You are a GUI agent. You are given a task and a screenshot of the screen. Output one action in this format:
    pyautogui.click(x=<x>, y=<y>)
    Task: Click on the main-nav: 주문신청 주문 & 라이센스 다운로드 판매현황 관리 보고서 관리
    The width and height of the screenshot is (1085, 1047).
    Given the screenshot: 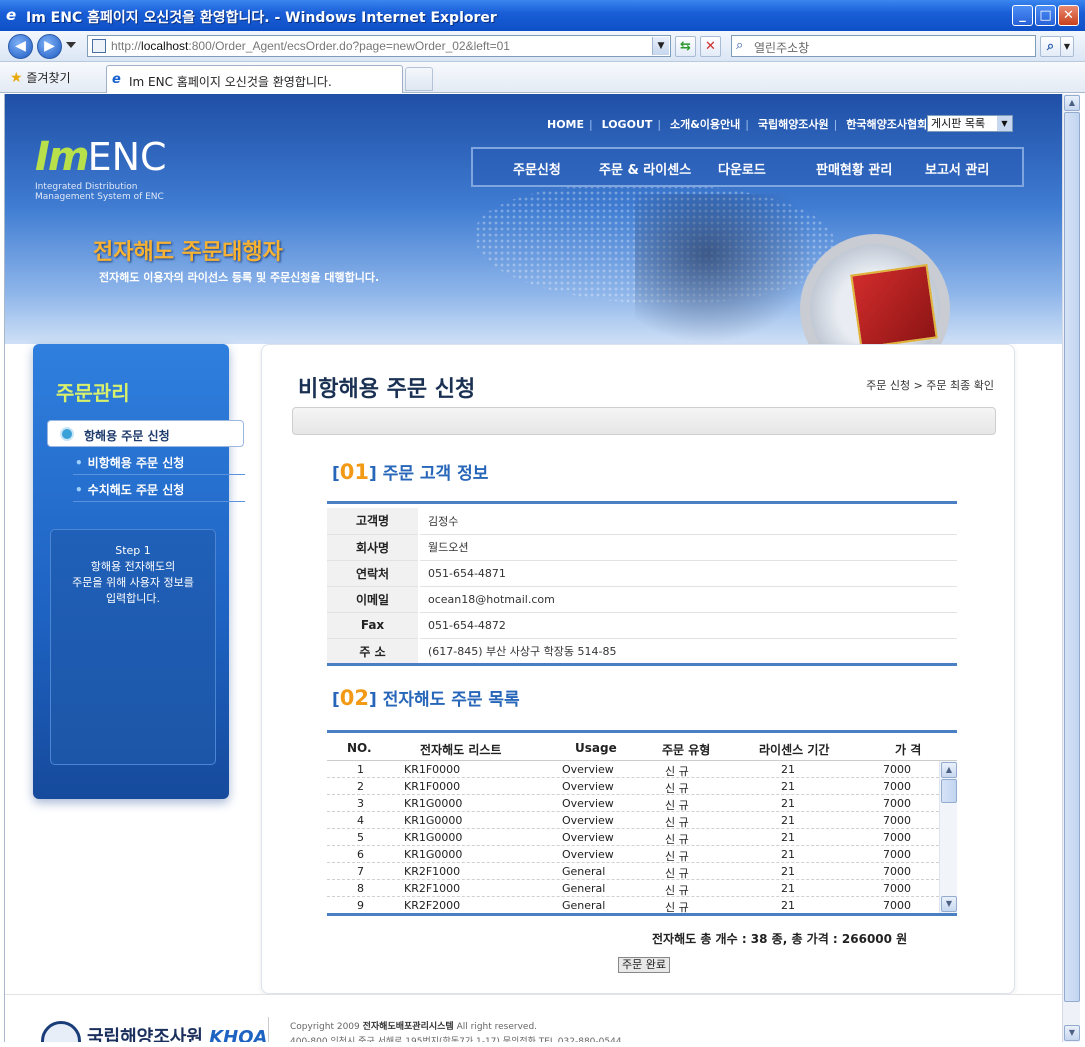 What is the action you would take?
    pyautogui.click(x=747, y=167)
    